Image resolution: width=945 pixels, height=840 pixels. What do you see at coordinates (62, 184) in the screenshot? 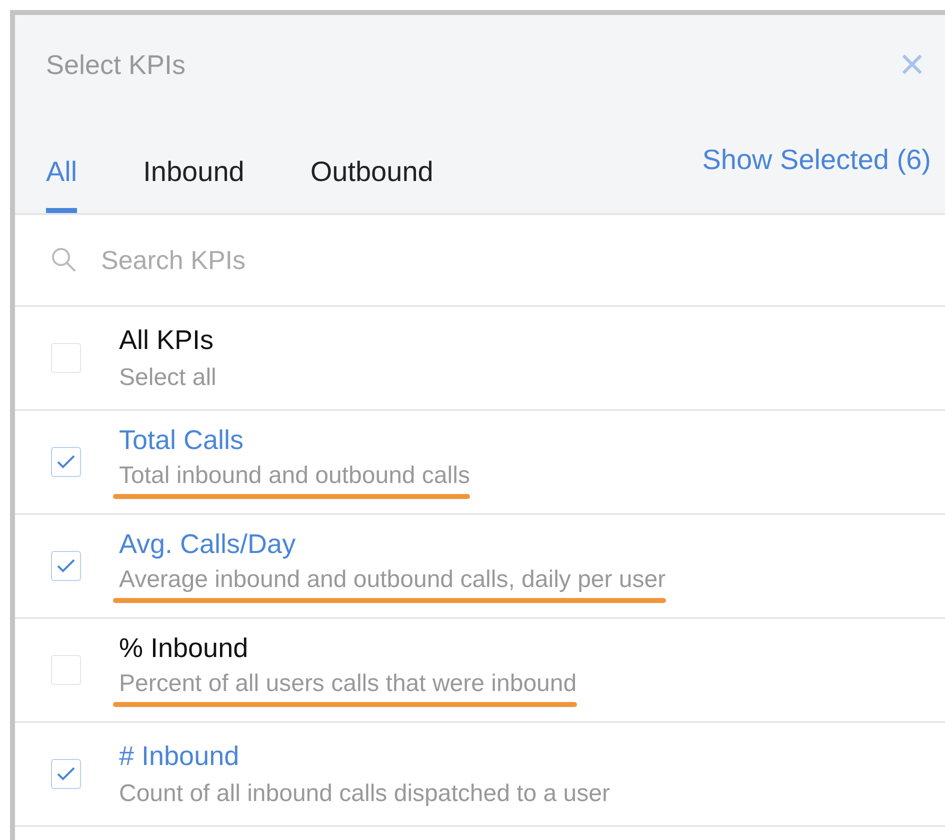
I see `tab: All` at bounding box center [62, 184].